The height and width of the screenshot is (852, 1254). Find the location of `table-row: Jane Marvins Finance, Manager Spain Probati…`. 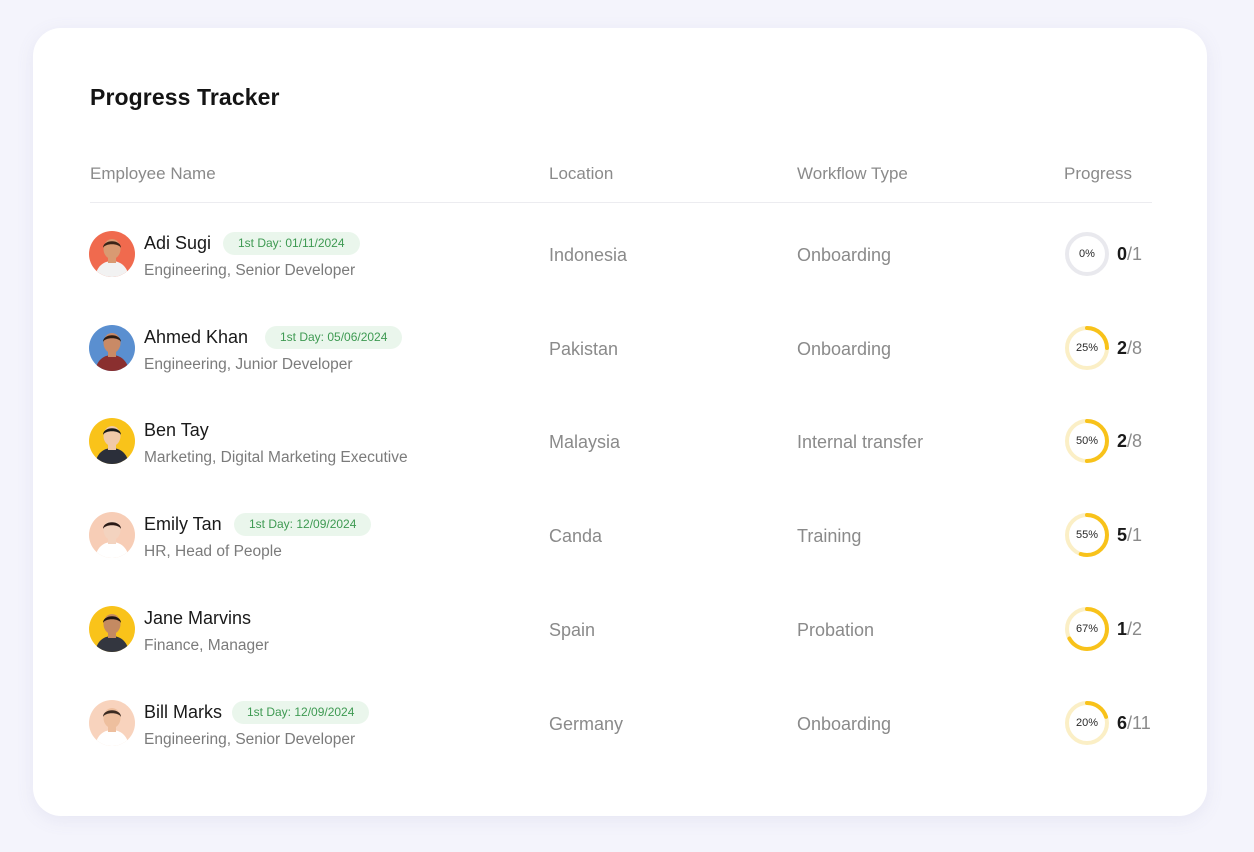

table-row: Jane Marvins Finance, Manager Spain Probati… is located at coordinates (620, 625).